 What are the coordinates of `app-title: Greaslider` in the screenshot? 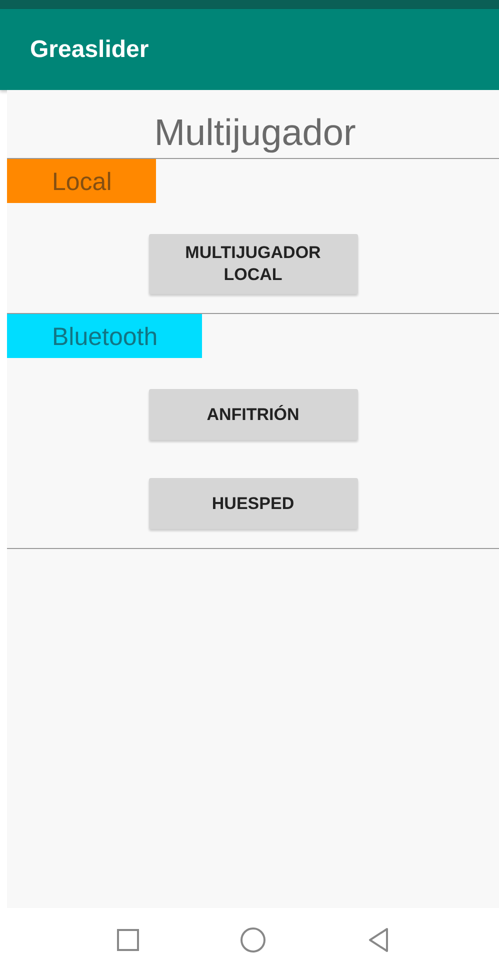 It's located at (89, 50).